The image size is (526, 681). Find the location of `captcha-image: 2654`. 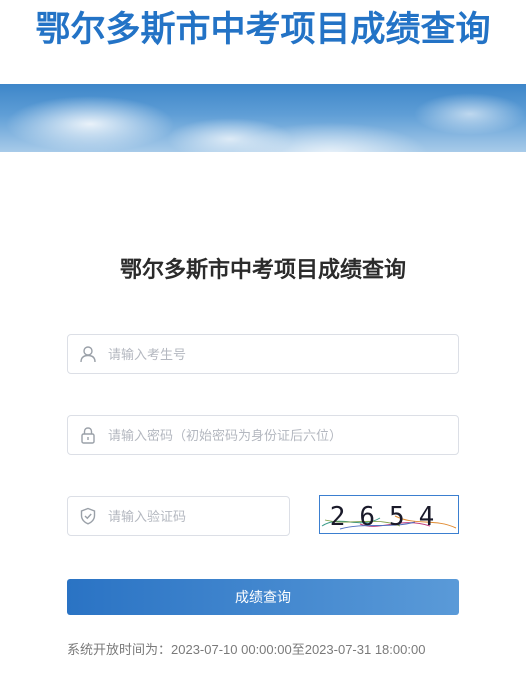

captcha-image: 2654 is located at coordinates (389, 514).